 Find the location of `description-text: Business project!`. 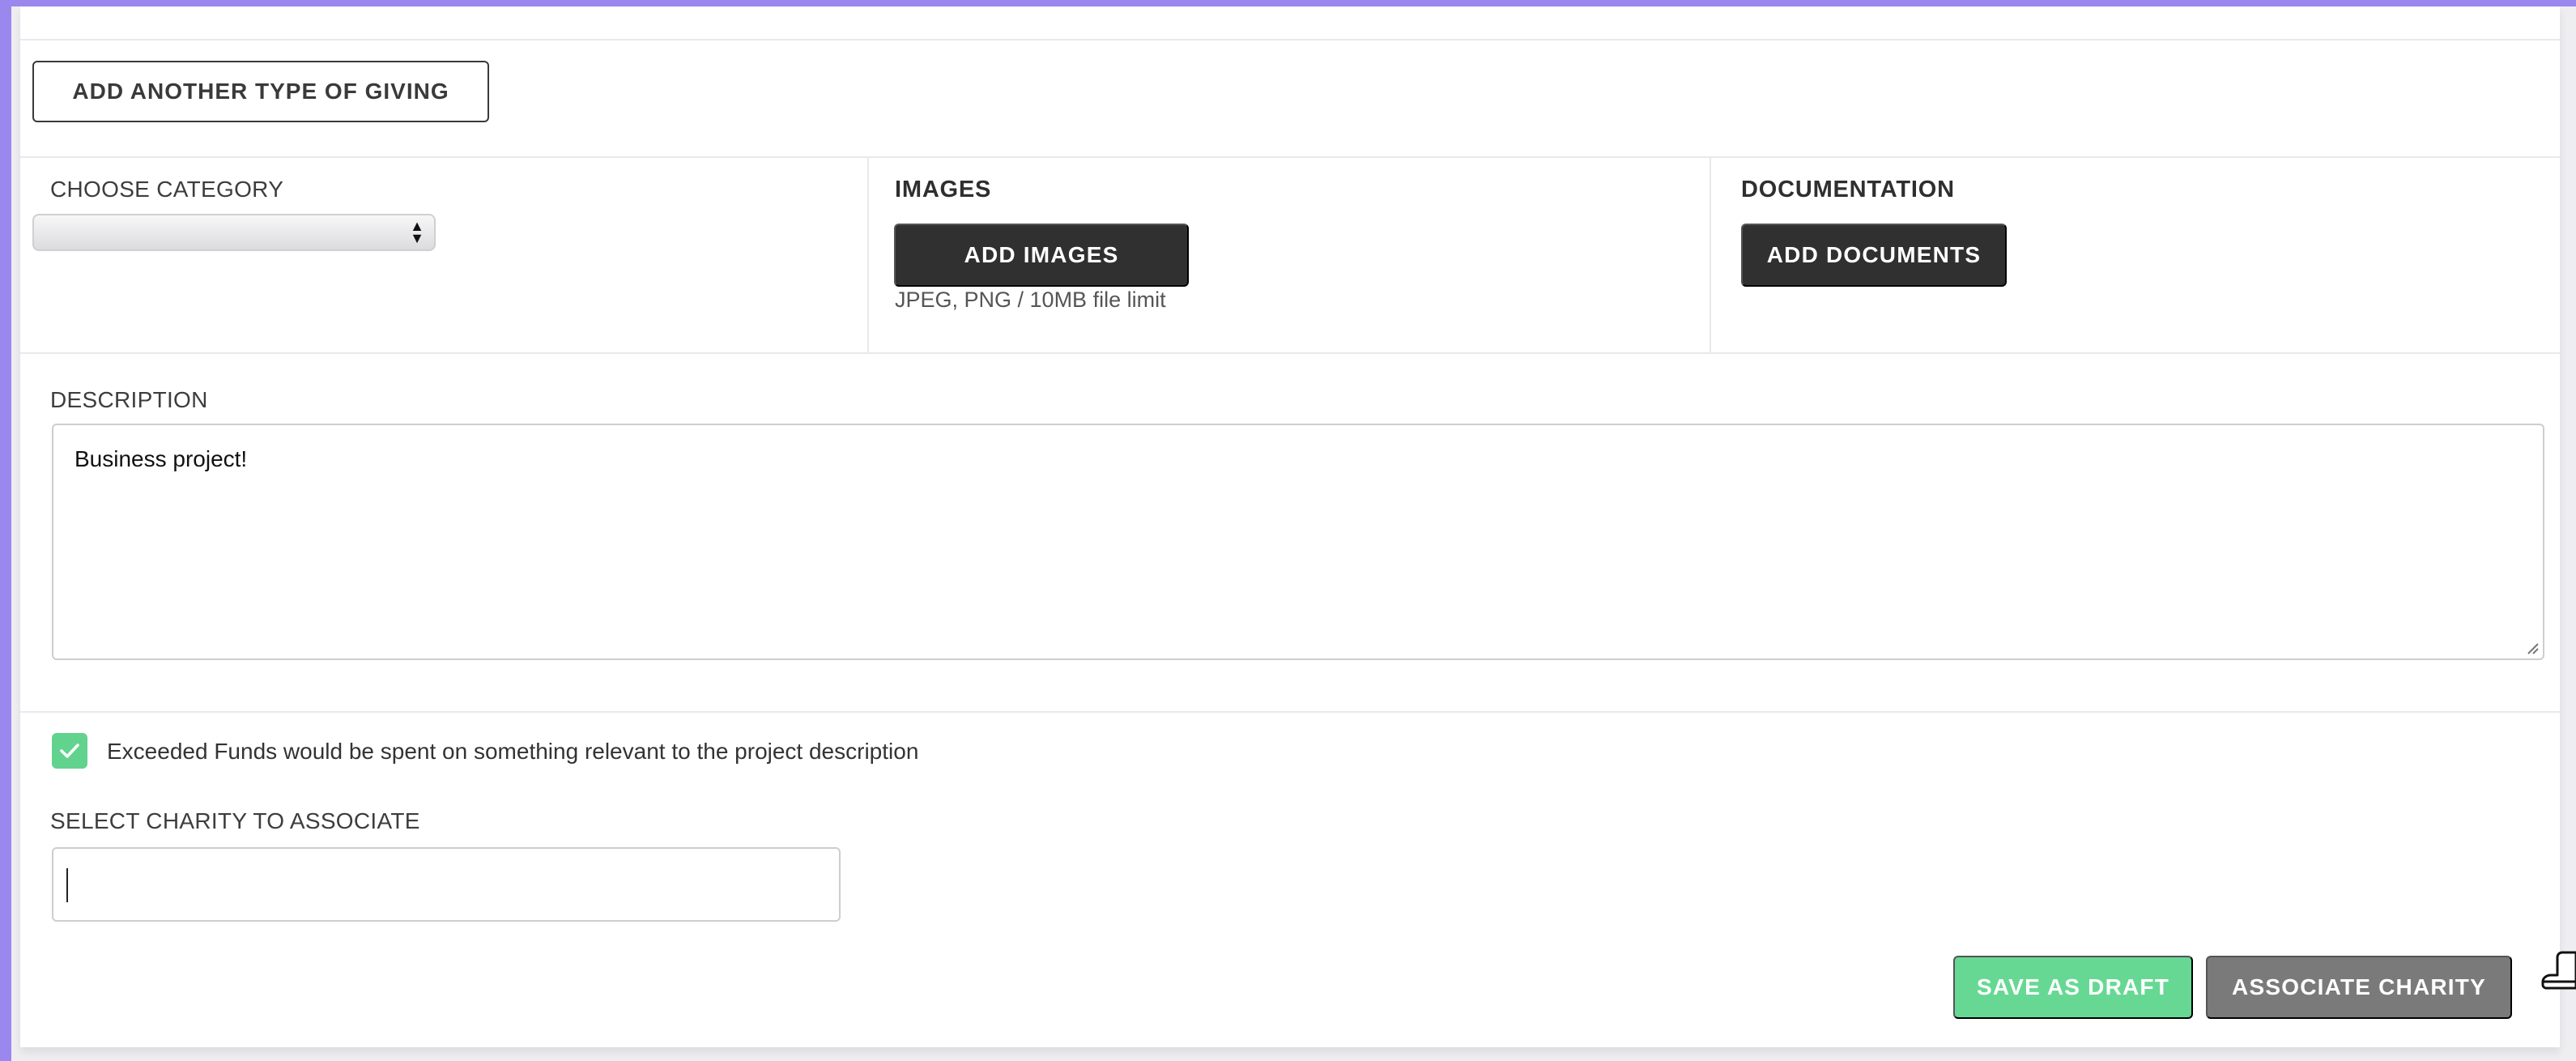

description-text: Business project! is located at coordinates (161, 458).